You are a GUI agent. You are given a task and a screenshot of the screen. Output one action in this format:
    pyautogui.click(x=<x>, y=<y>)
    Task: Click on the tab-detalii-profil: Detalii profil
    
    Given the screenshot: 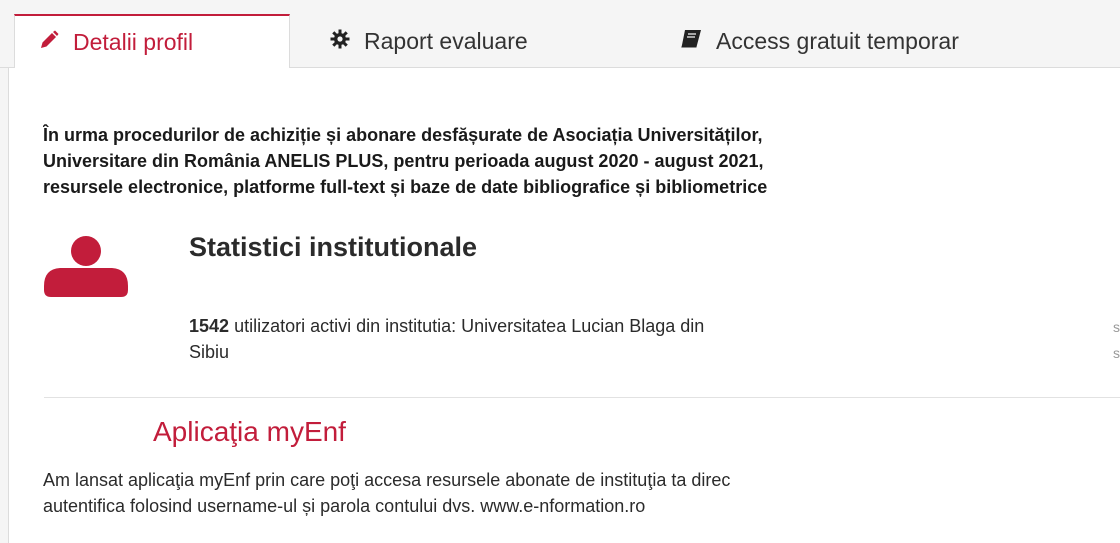 What is the action you would take?
    pyautogui.click(x=152, y=41)
    